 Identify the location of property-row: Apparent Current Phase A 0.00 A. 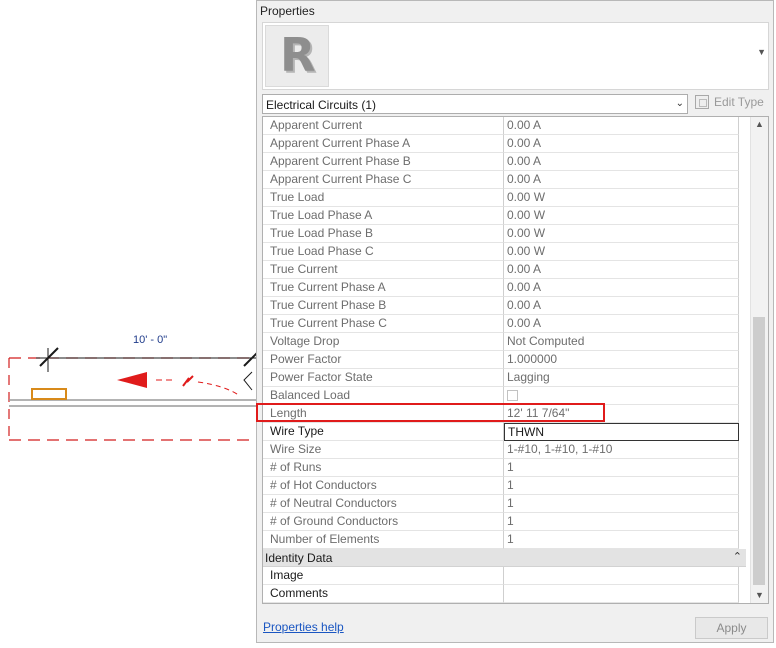
(504, 144).